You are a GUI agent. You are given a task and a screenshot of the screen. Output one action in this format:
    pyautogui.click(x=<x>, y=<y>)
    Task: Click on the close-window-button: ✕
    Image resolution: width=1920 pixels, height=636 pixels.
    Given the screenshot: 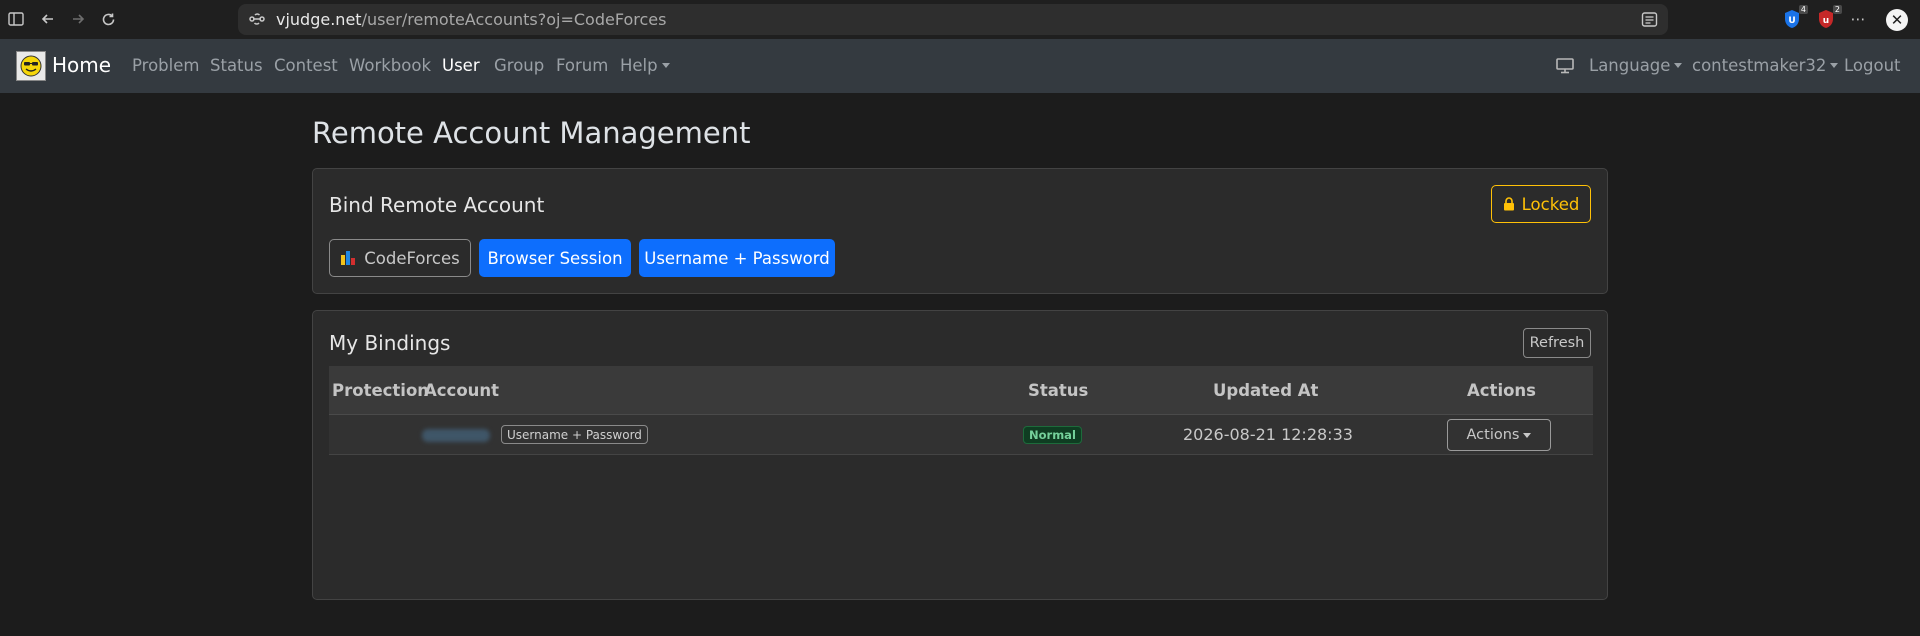 What is the action you would take?
    pyautogui.click(x=1897, y=20)
    